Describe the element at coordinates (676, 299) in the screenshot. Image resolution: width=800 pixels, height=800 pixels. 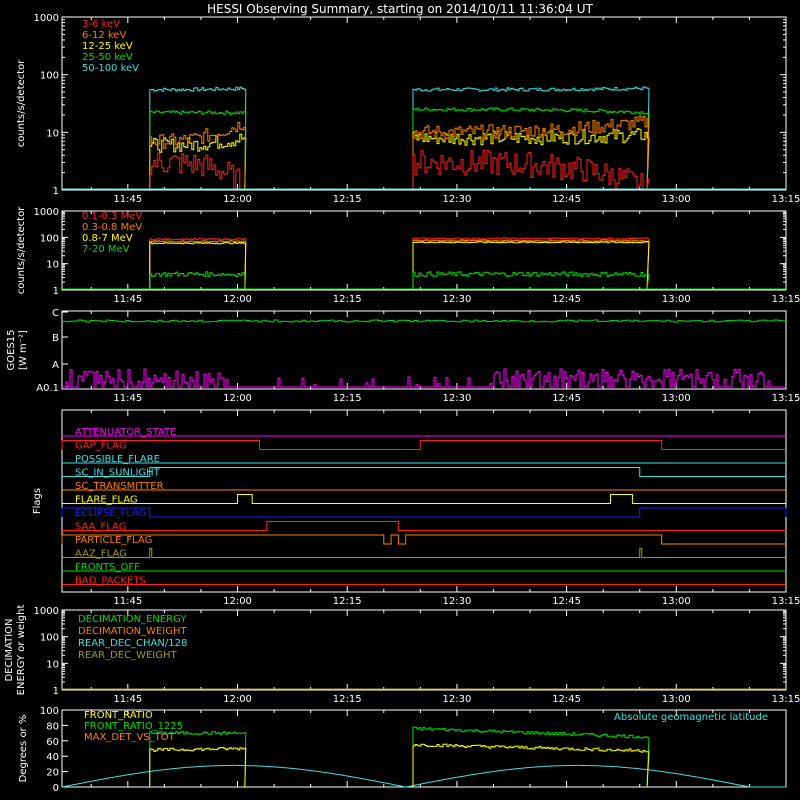
I see `count-rate-high-panel-xtick-label: 13:00` at that location.